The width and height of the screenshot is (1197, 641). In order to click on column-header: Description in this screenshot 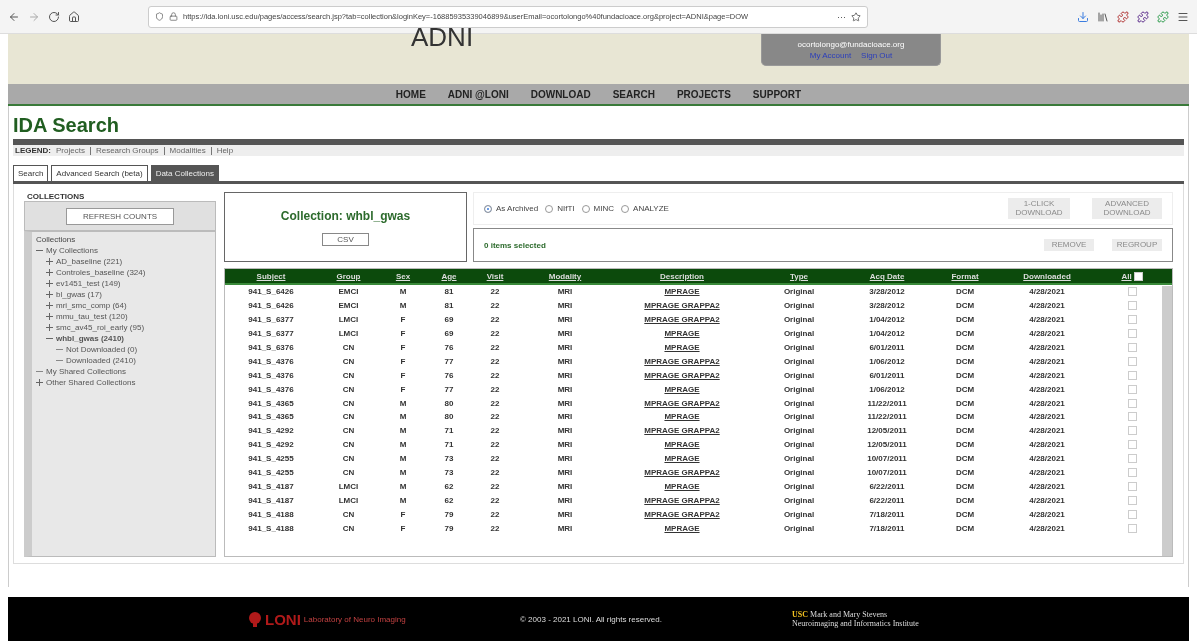, I will do `click(682, 276)`.